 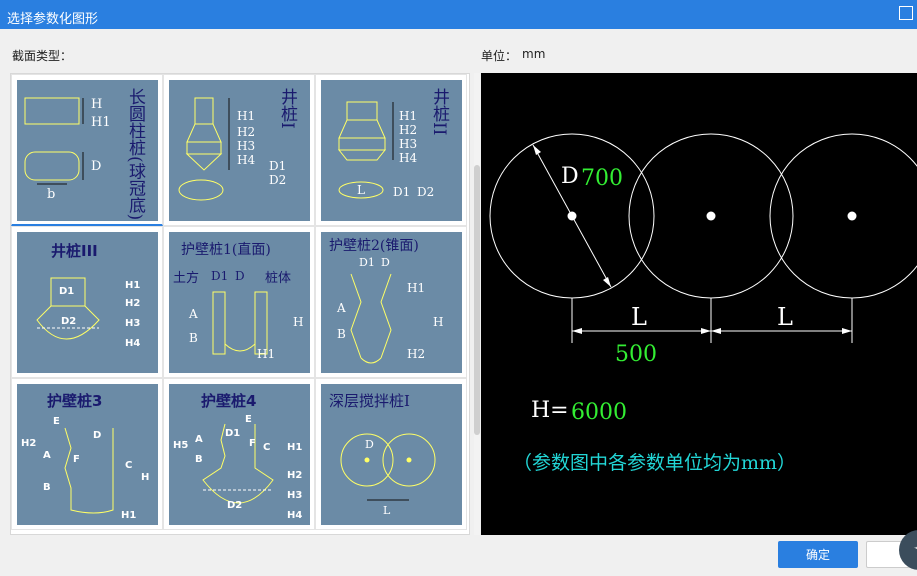 I want to click on maximize-button, so click(x=906, y=13).